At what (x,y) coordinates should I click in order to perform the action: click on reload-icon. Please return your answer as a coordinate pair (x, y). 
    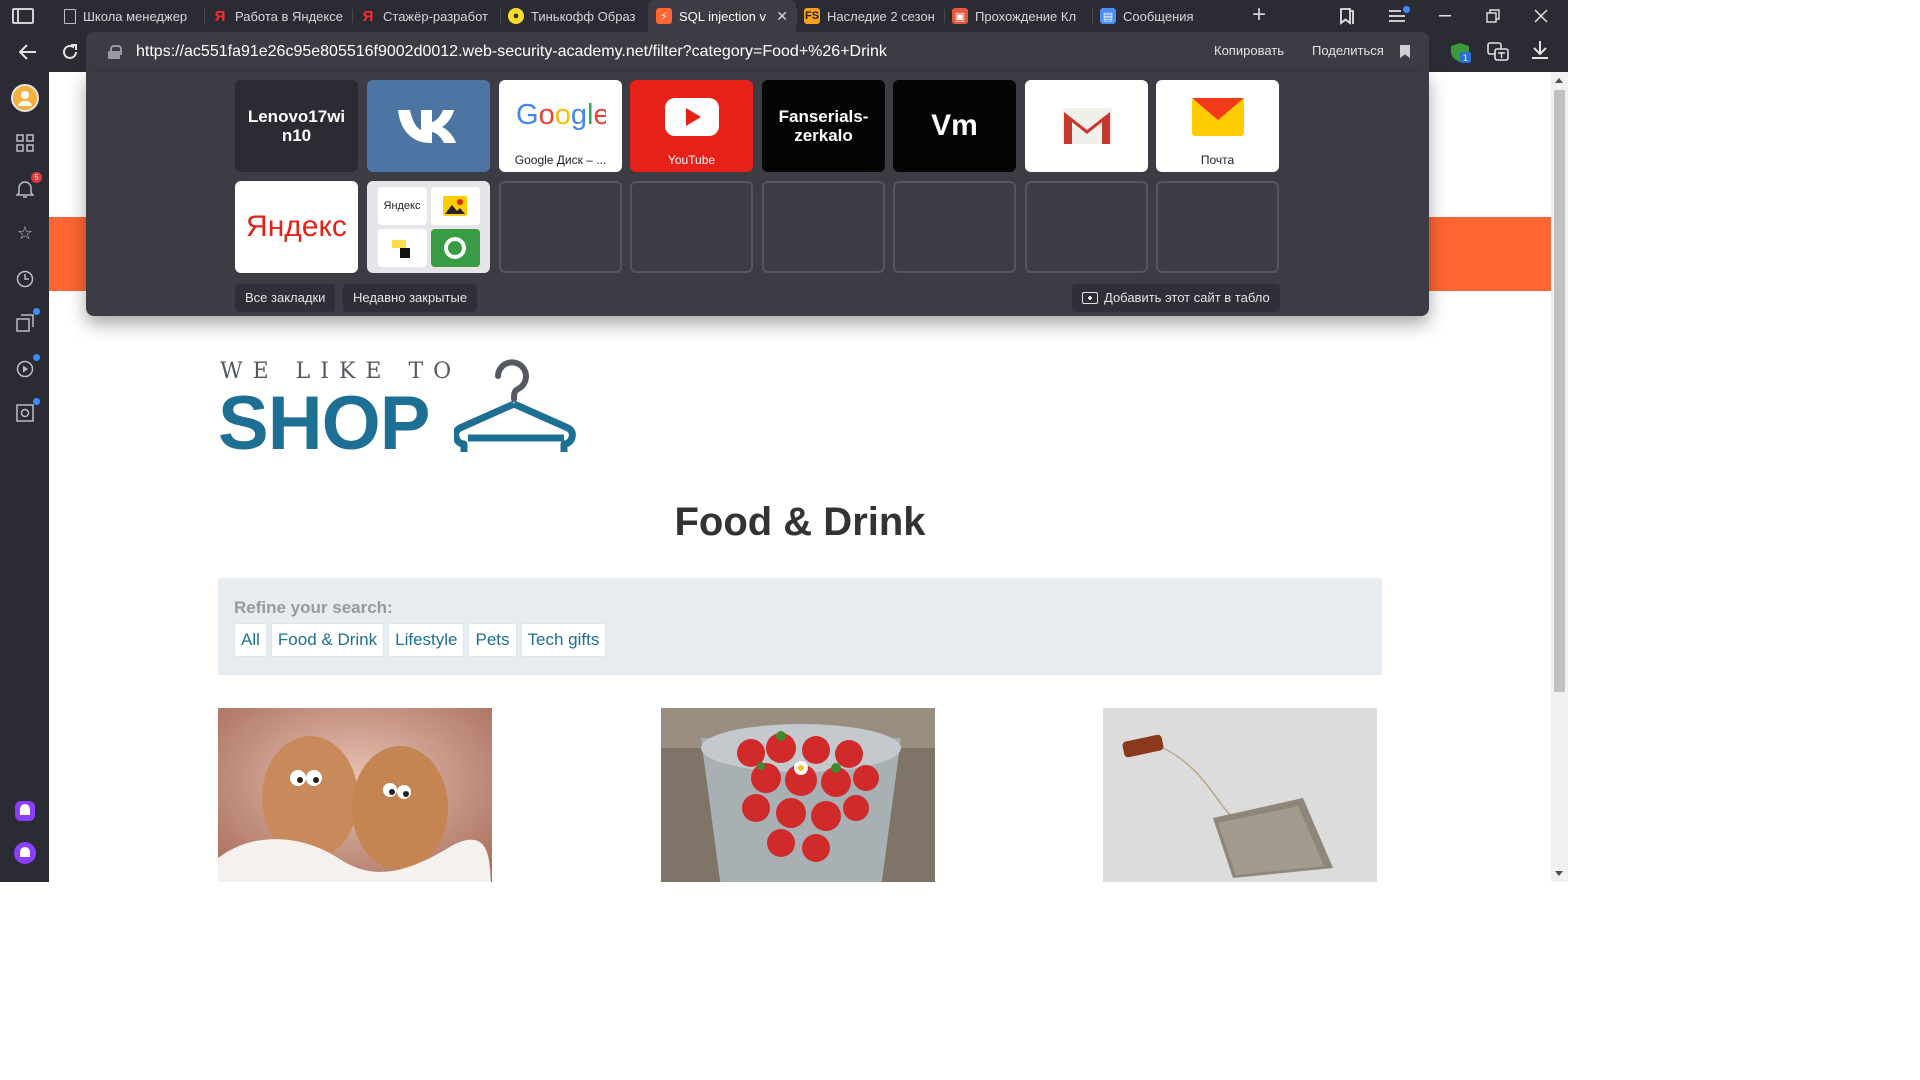
    Looking at the image, I should click on (70, 52).